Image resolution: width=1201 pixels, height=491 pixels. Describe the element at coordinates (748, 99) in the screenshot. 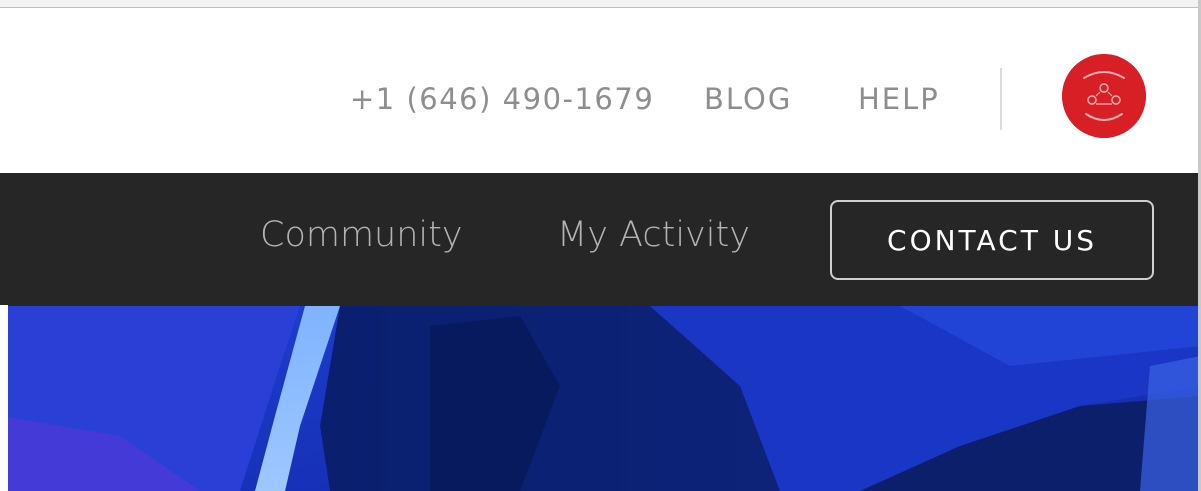

I see `blog-link: BLOG` at that location.